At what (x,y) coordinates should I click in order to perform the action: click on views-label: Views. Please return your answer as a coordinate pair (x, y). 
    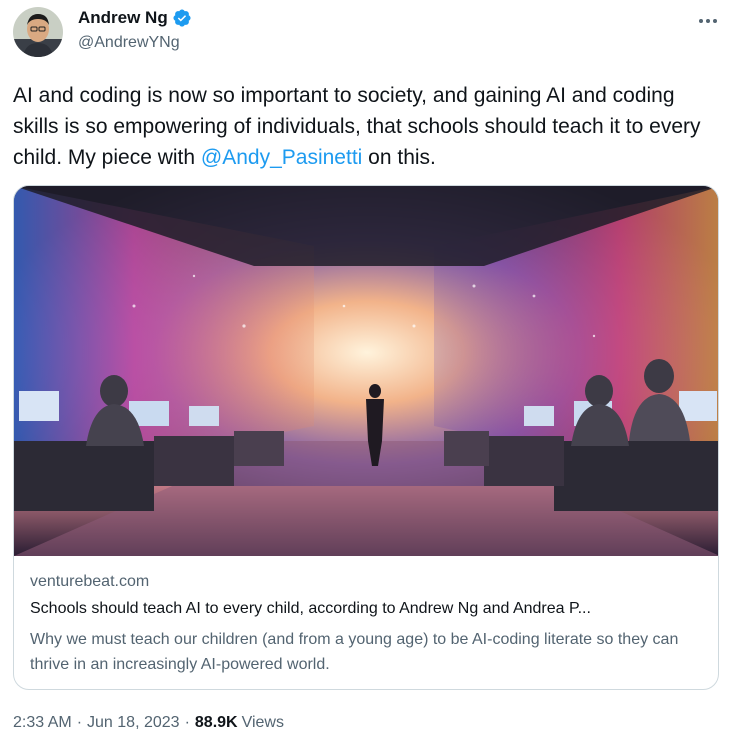
    Looking at the image, I should click on (263, 723).